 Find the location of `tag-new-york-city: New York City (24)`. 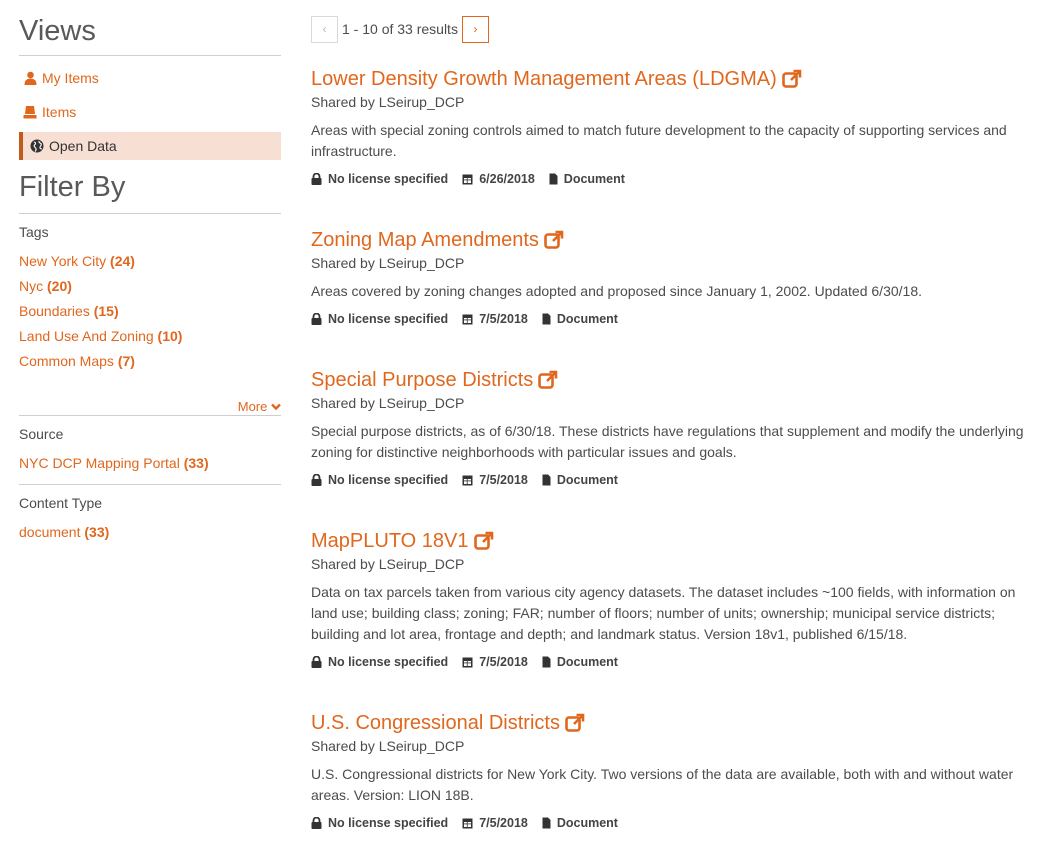

tag-new-york-city: New York City (24) is located at coordinates (150, 264).